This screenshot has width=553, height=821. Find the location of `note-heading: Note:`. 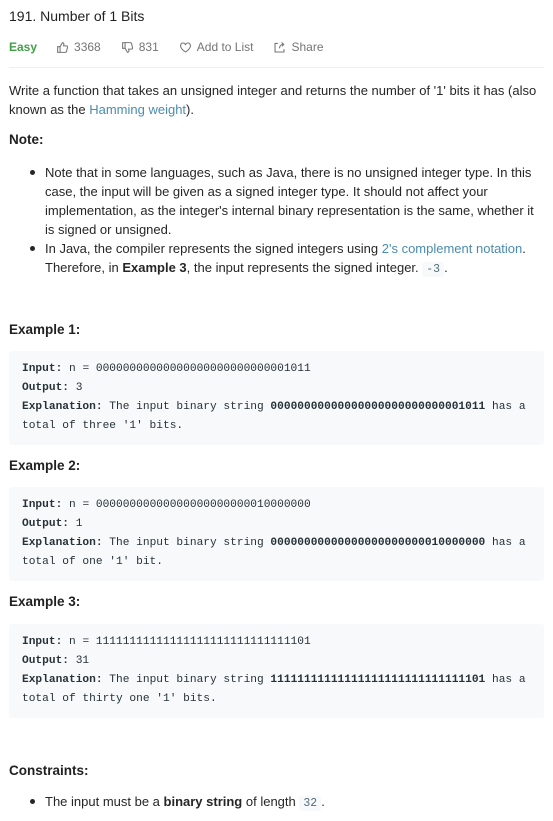

note-heading: Note: is located at coordinates (26, 139).